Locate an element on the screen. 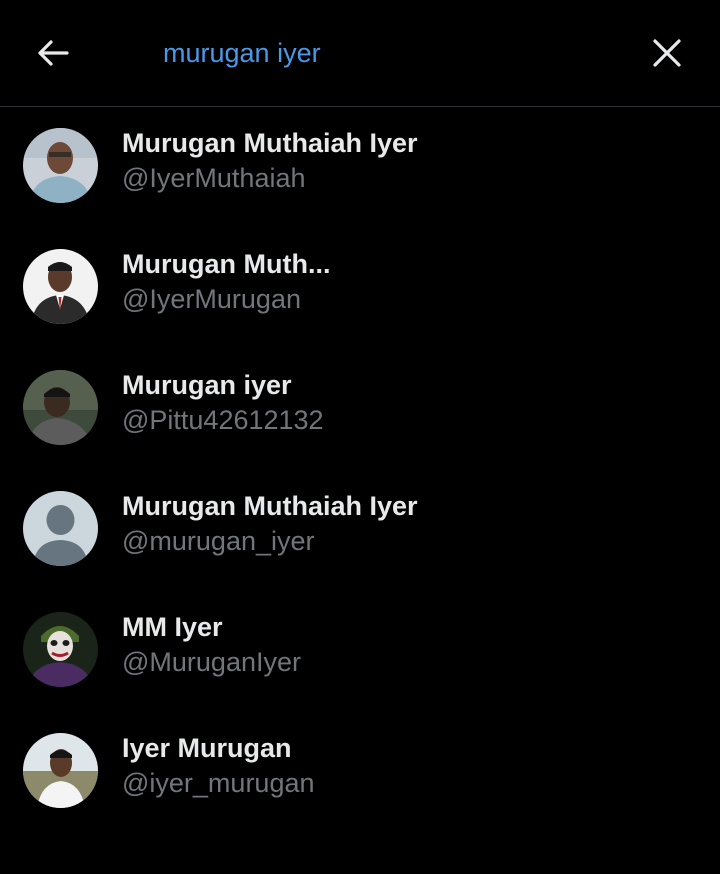 The width and height of the screenshot is (720, 874). user-result-item: Iyer Murugan @iyer_murugan is located at coordinates (360, 773).